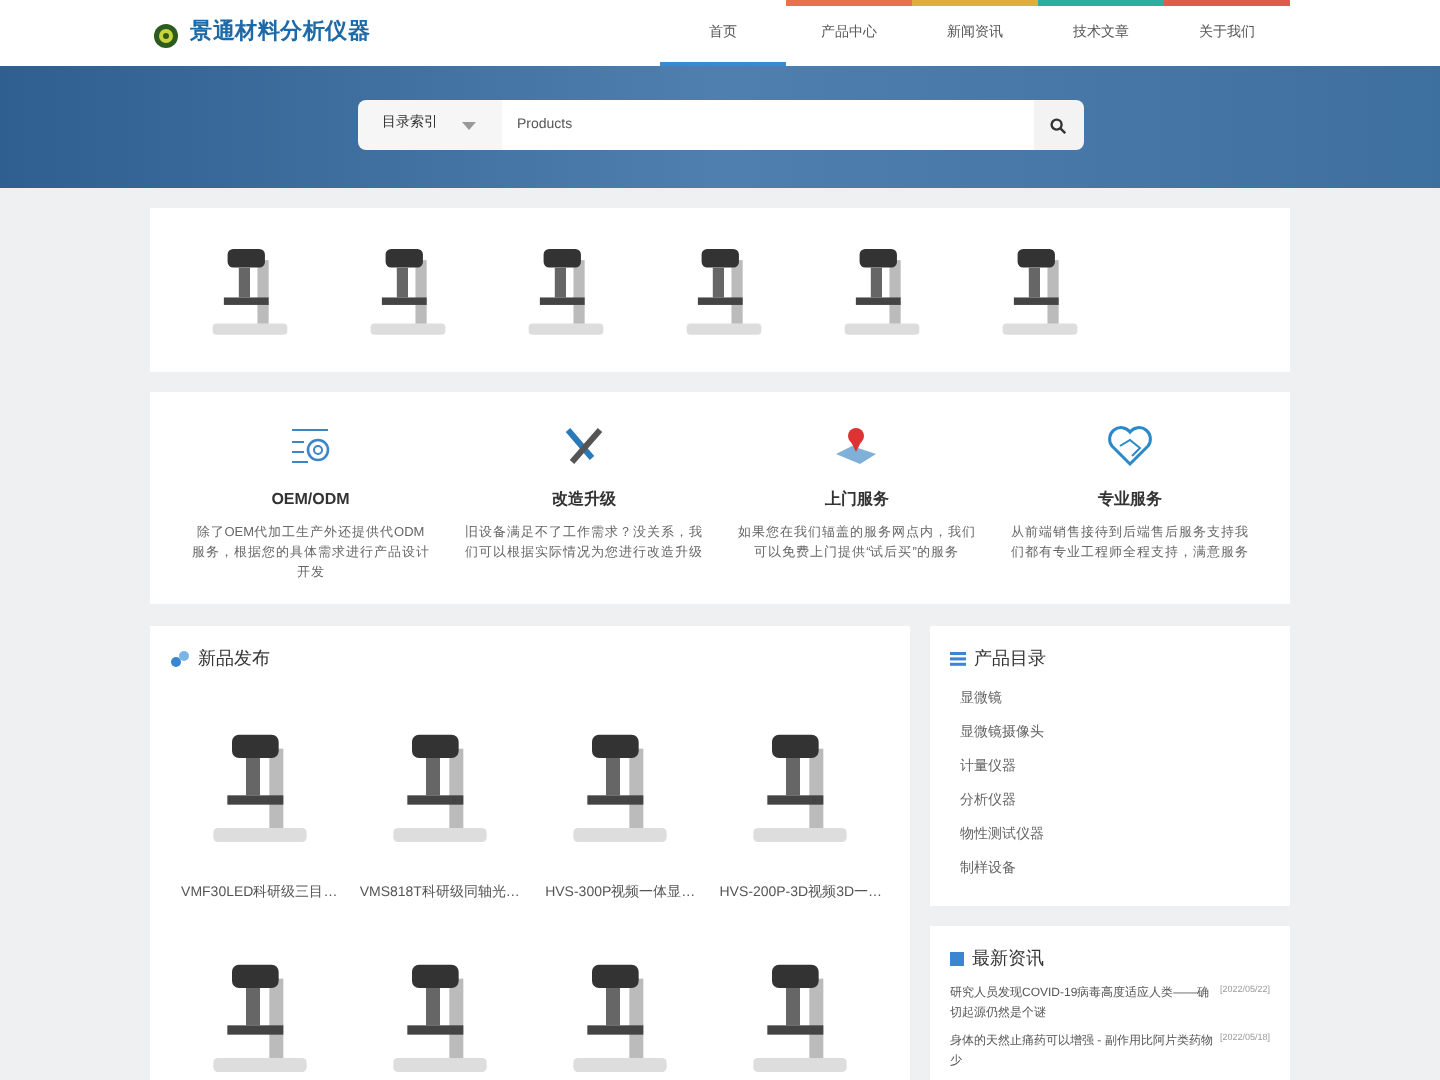 This screenshot has height=1080, width=1440. I want to click on map-pin-icon, so click(856, 446).